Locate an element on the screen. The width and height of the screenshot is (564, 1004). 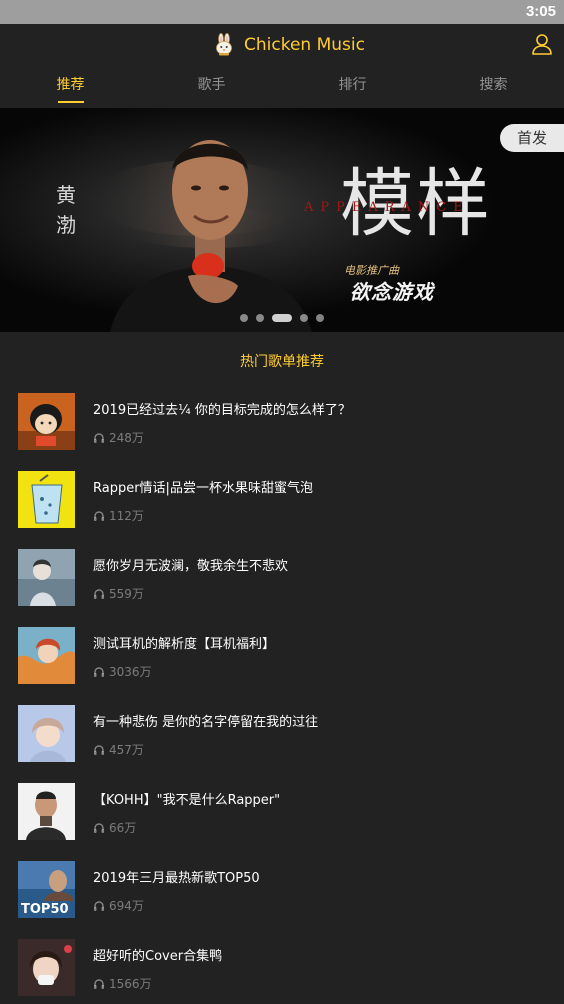
user-icon is located at coordinates (542, 44).